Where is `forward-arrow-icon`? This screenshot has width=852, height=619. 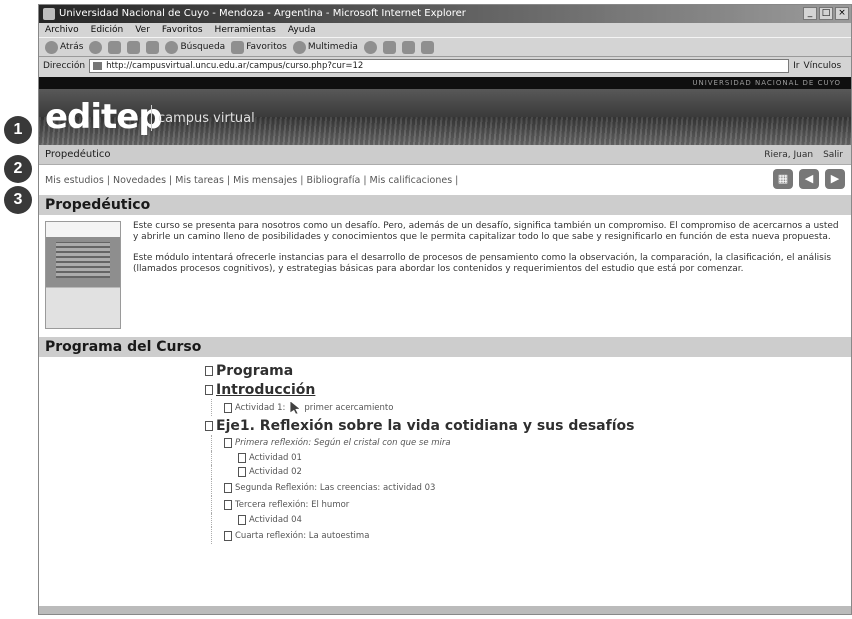 forward-arrow-icon is located at coordinates (96, 47).